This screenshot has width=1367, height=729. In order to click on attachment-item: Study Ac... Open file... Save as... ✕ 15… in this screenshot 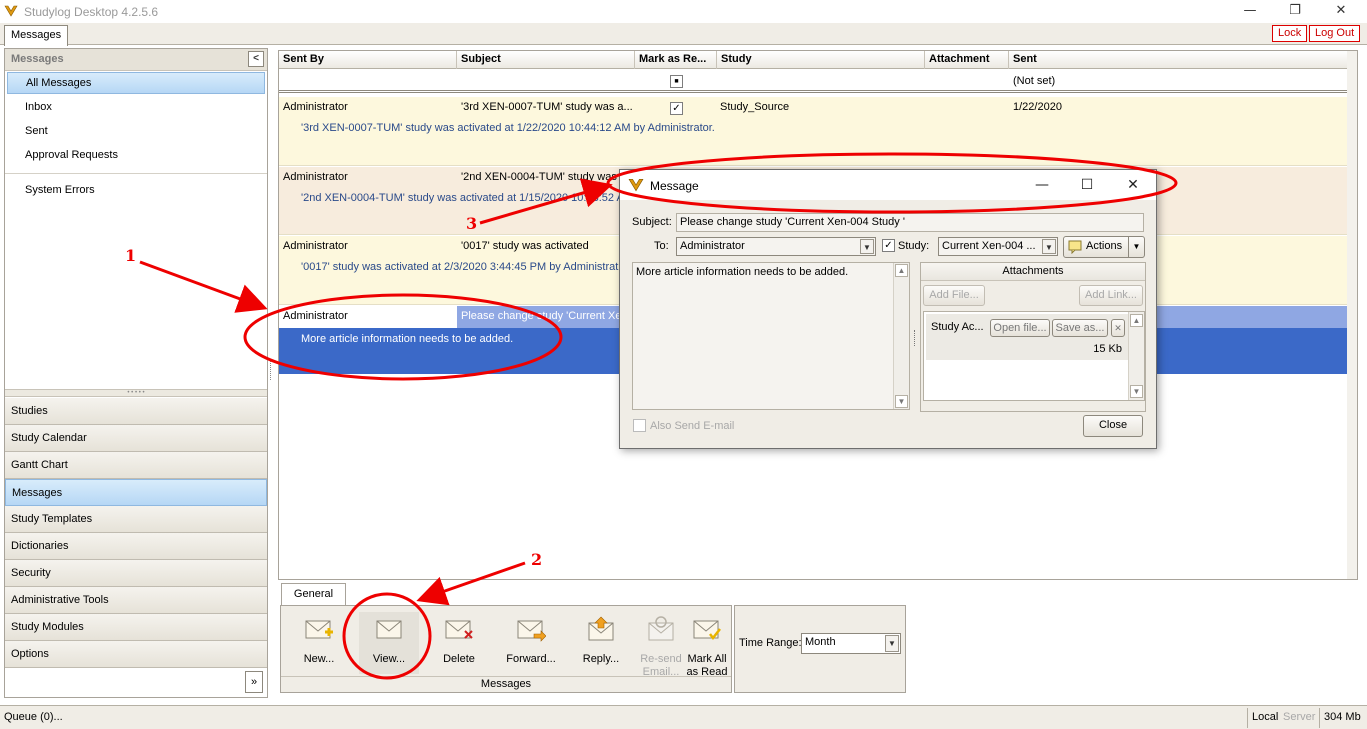, I will do `click(1027, 337)`.